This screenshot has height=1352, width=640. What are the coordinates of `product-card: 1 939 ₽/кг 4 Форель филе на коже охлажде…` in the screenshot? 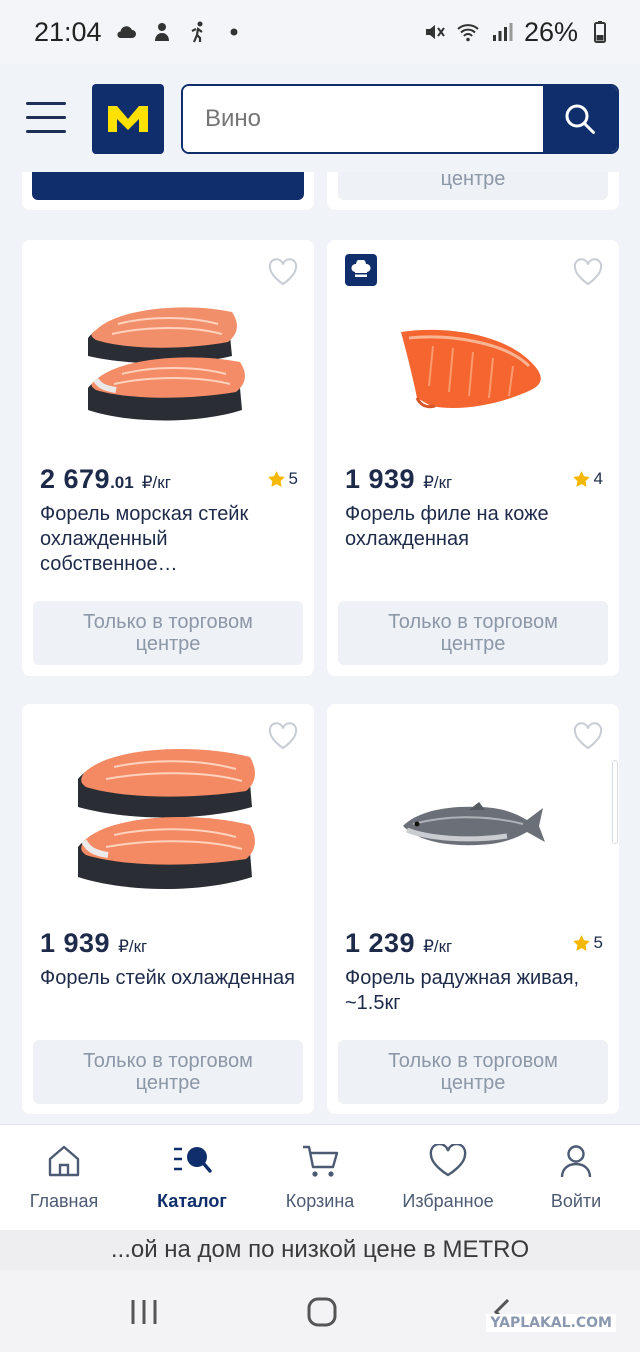 It's located at (473, 458).